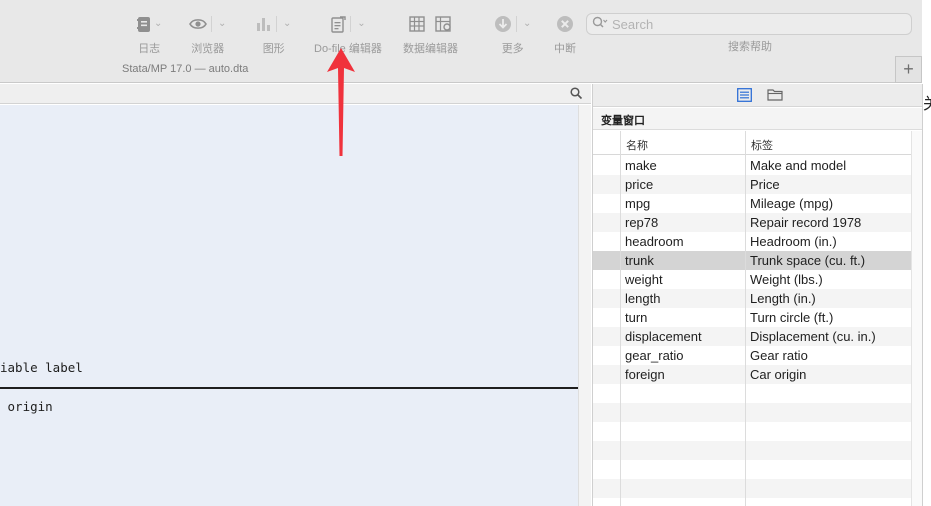 The image size is (931, 506). What do you see at coordinates (798, 165) in the screenshot?
I see `variable-label: Make and model` at bounding box center [798, 165].